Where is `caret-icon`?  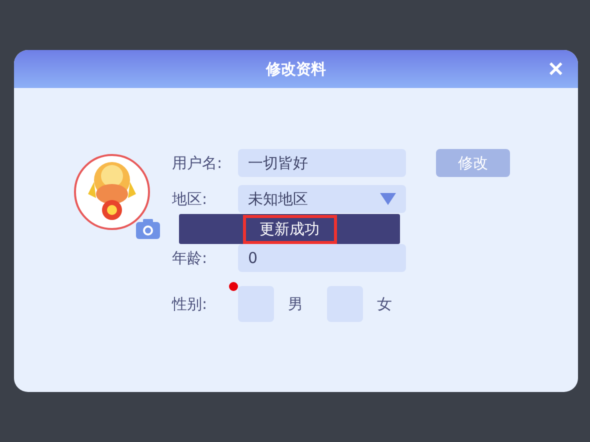 caret-icon is located at coordinates (388, 199).